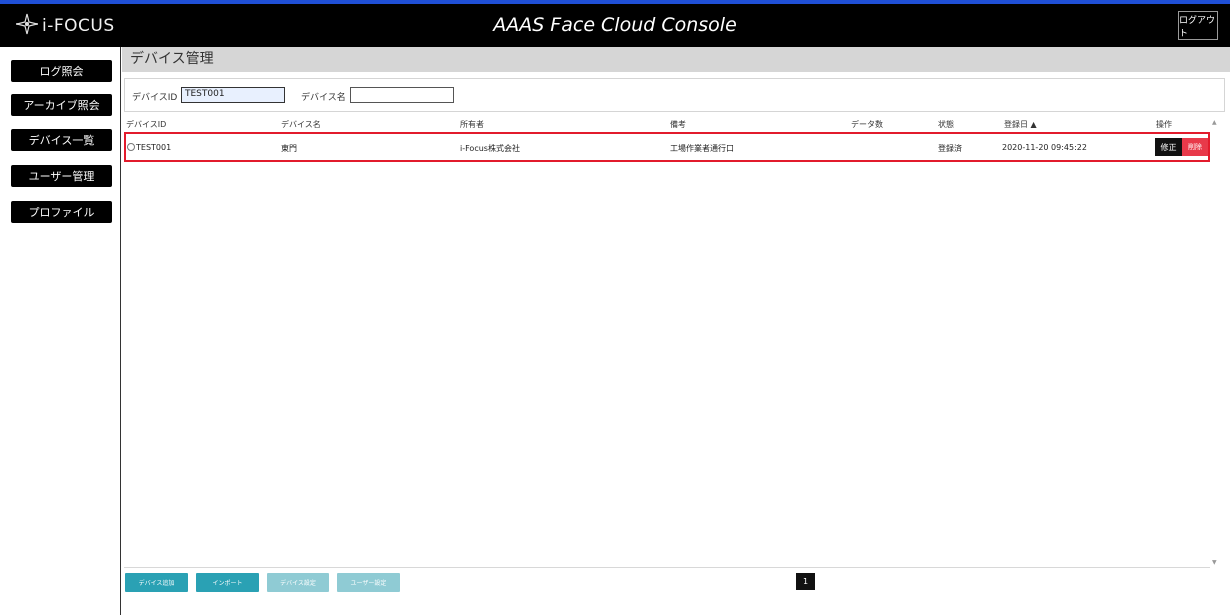  Describe the element at coordinates (1195, 147) in the screenshot. I see `delete-button: 削除` at that location.